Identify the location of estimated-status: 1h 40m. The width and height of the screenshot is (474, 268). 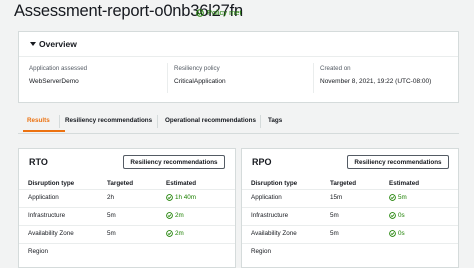
(181, 197).